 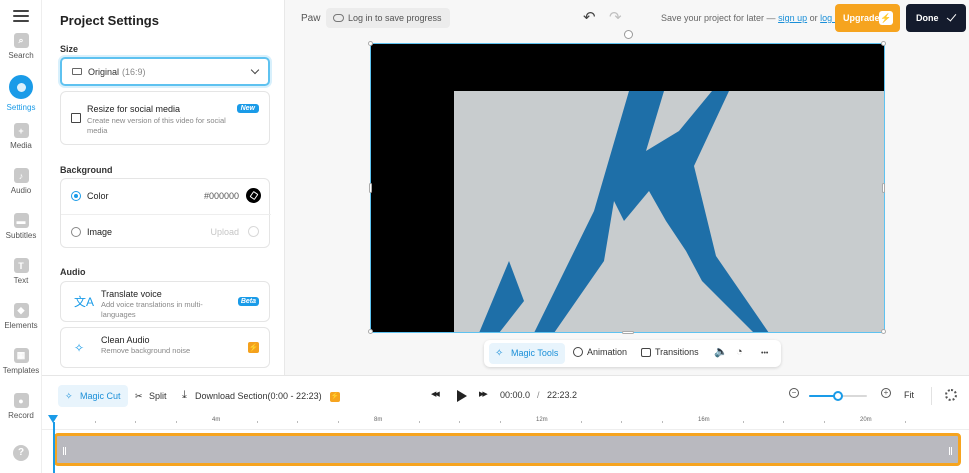 What do you see at coordinates (21, 415) in the screenshot?
I see `rail-item-label: Record` at bounding box center [21, 415].